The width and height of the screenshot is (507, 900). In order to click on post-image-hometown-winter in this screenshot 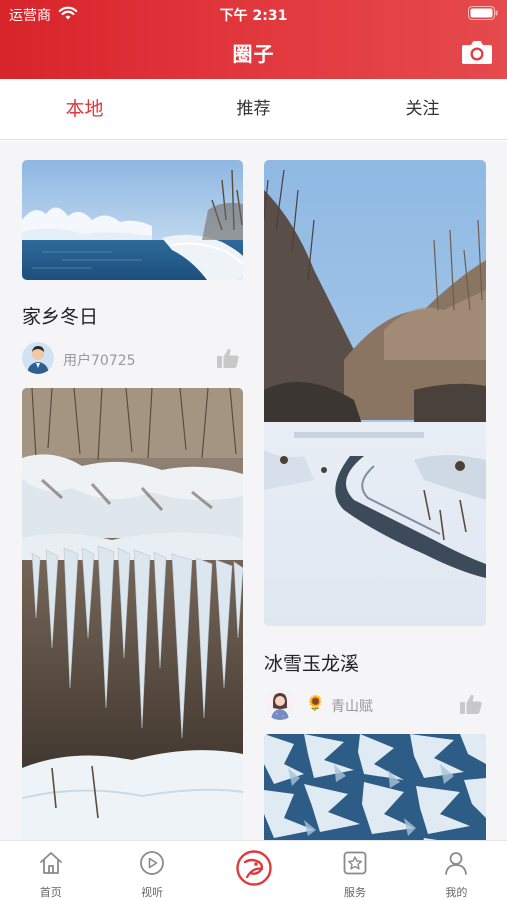, I will do `click(132, 220)`.